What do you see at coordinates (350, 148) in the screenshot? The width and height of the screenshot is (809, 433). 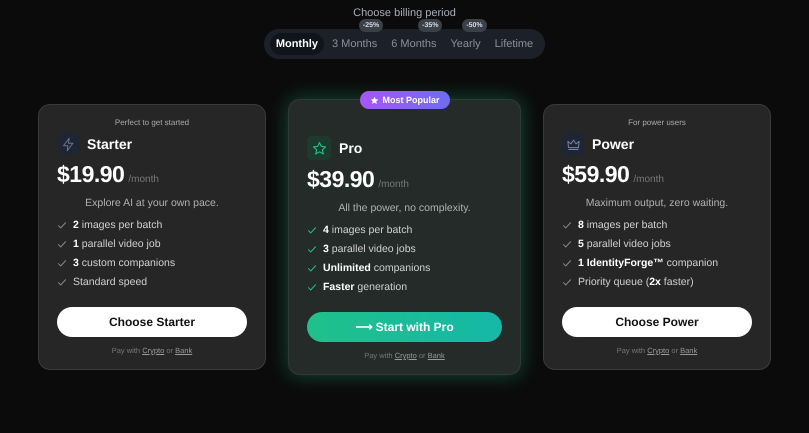 I see `plan-name: Pro` at bounding box center [350, 148].